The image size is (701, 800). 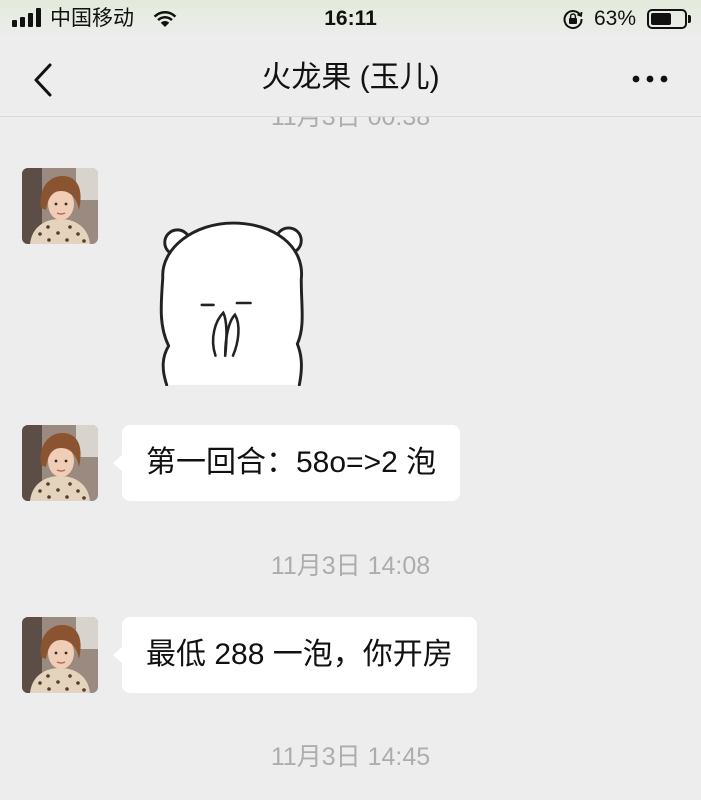 I want to click on battery-nub, so click(x=689, y=19).